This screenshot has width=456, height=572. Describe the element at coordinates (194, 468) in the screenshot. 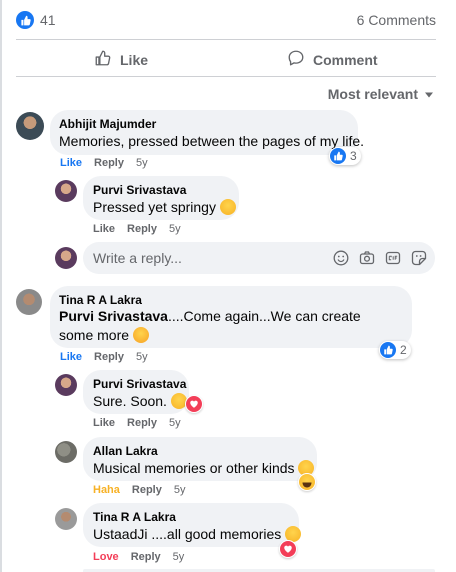

I see `comment-text-content: Musical memories or other kinds` at that location.